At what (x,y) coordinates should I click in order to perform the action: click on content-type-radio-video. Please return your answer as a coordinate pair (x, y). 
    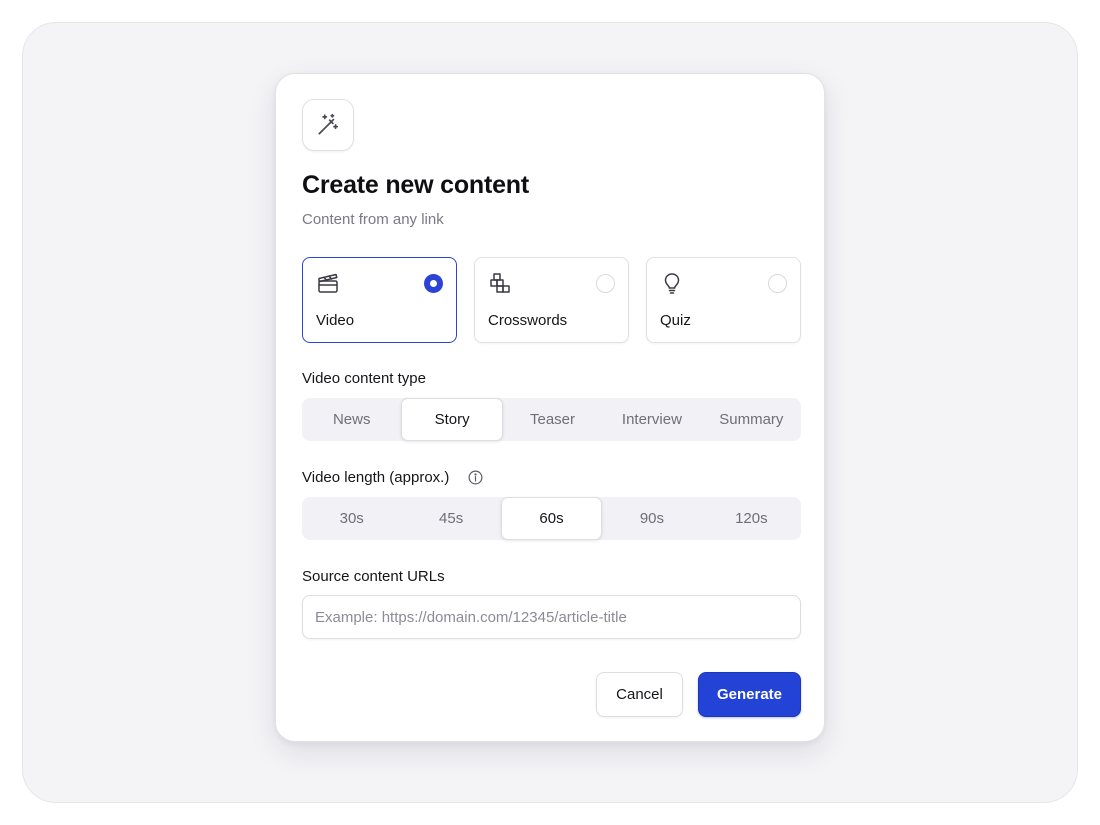
    Looking at the image, I should click on (433, 283).